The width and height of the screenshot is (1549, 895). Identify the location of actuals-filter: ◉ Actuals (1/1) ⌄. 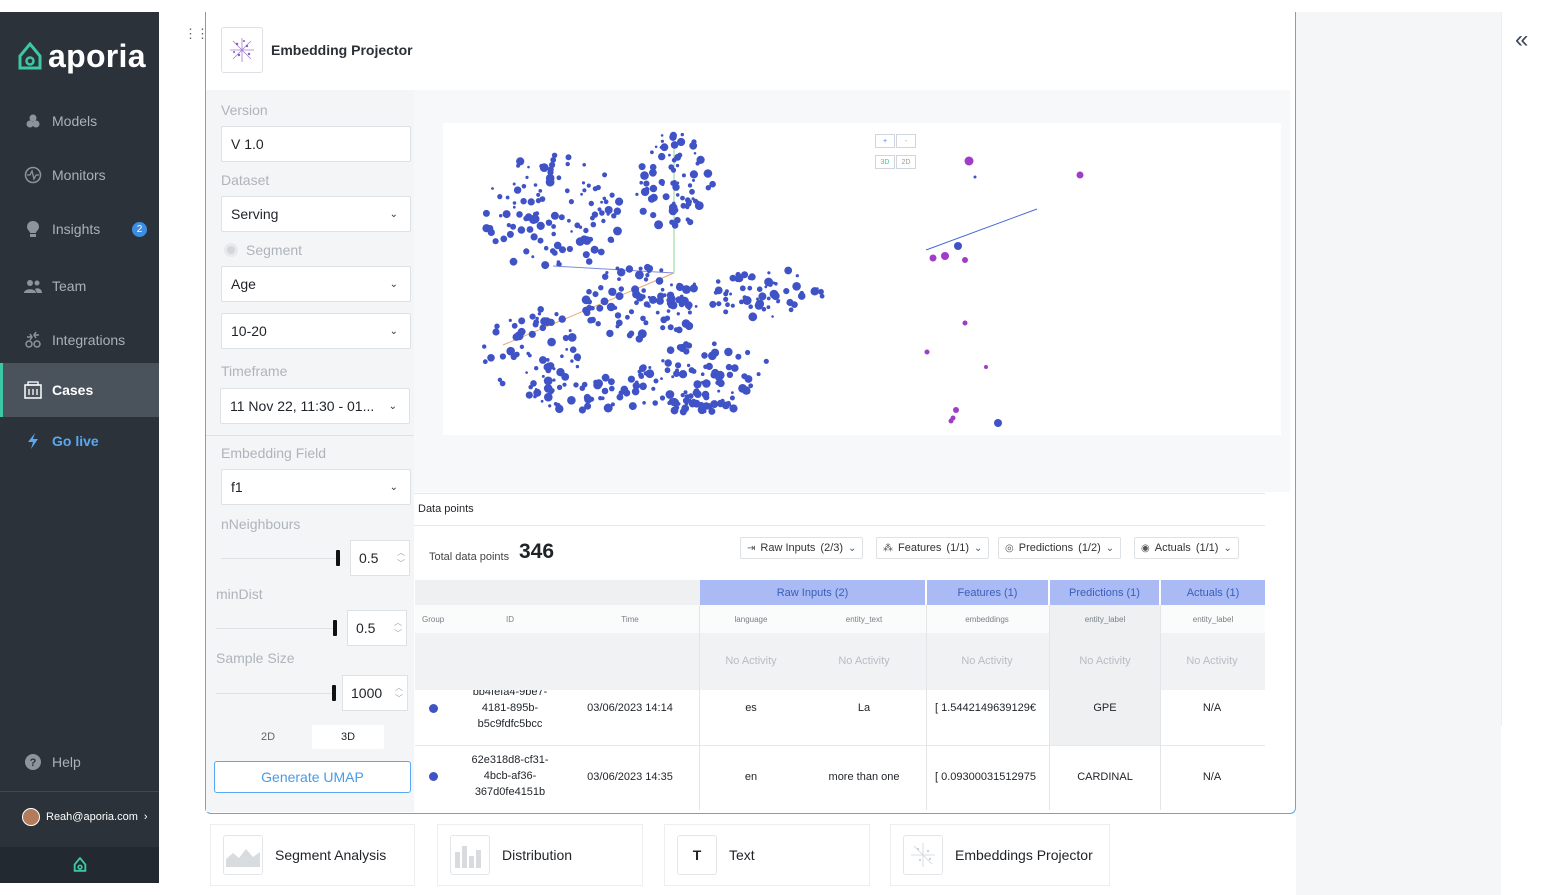
(1186, 548).